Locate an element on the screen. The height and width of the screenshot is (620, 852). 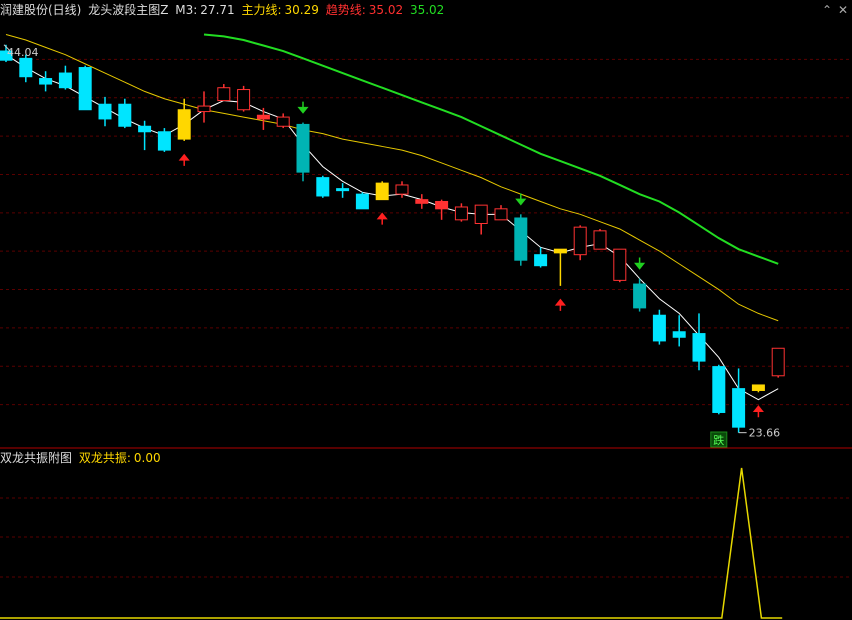
fall-badge-label: 跌 is located at coordinates (718, 440).